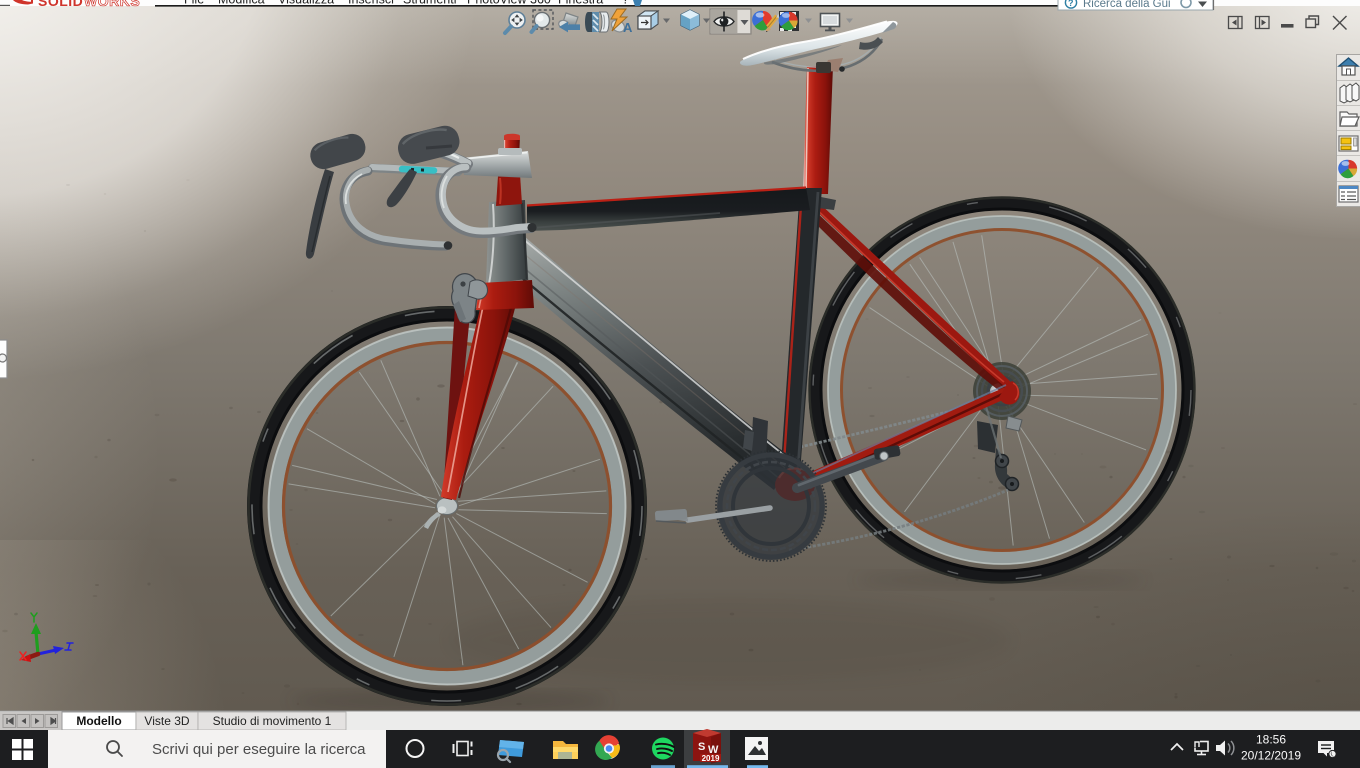 This screenshot has width=1360, height=768. Describe the element at coordinates (272, 721) in the screenshot. I see `svg-text: Studio di movimento 1` at that location.